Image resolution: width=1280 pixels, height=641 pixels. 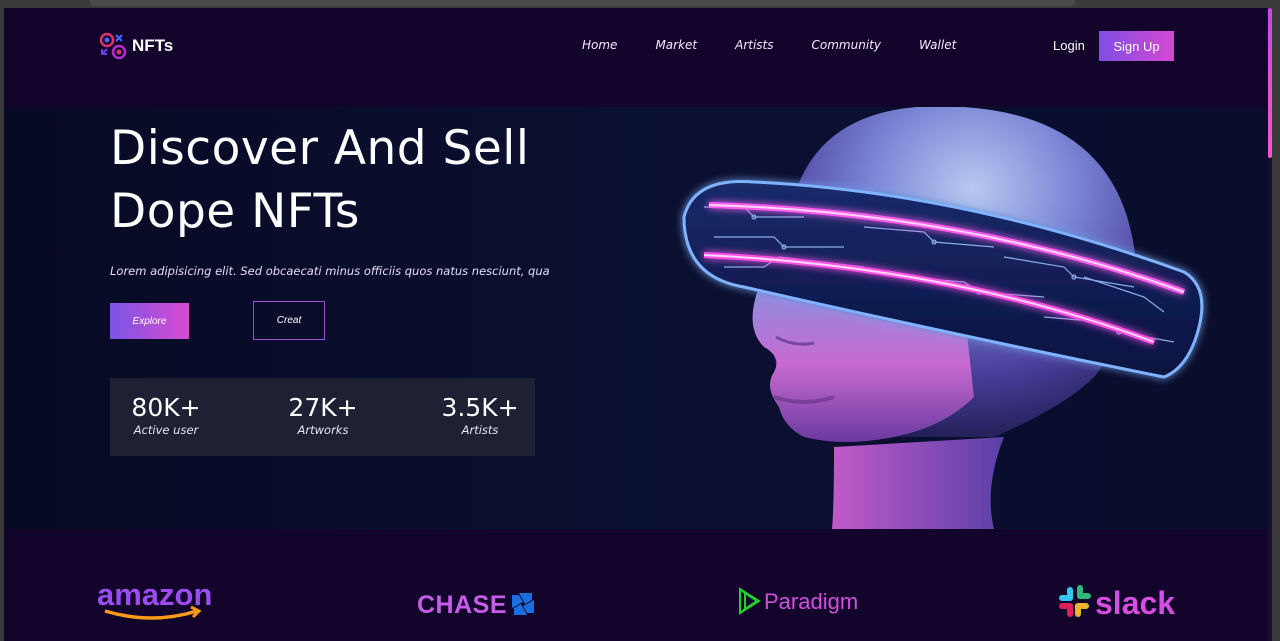 I want to click on paradigm-logo: Paradigm, so click(x=798, y=601).